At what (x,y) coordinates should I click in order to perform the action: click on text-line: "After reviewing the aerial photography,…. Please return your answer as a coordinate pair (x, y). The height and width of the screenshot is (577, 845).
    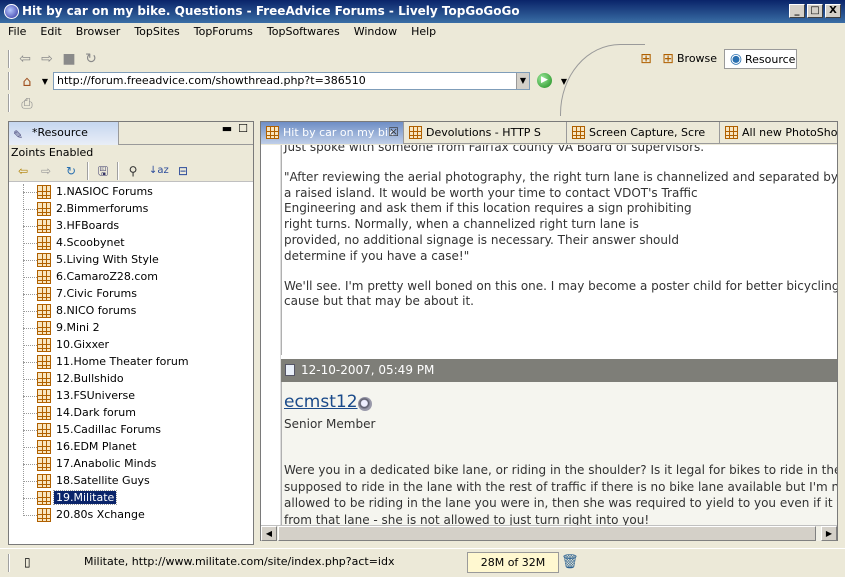
    Looking at the image, I should click on (560, 176).